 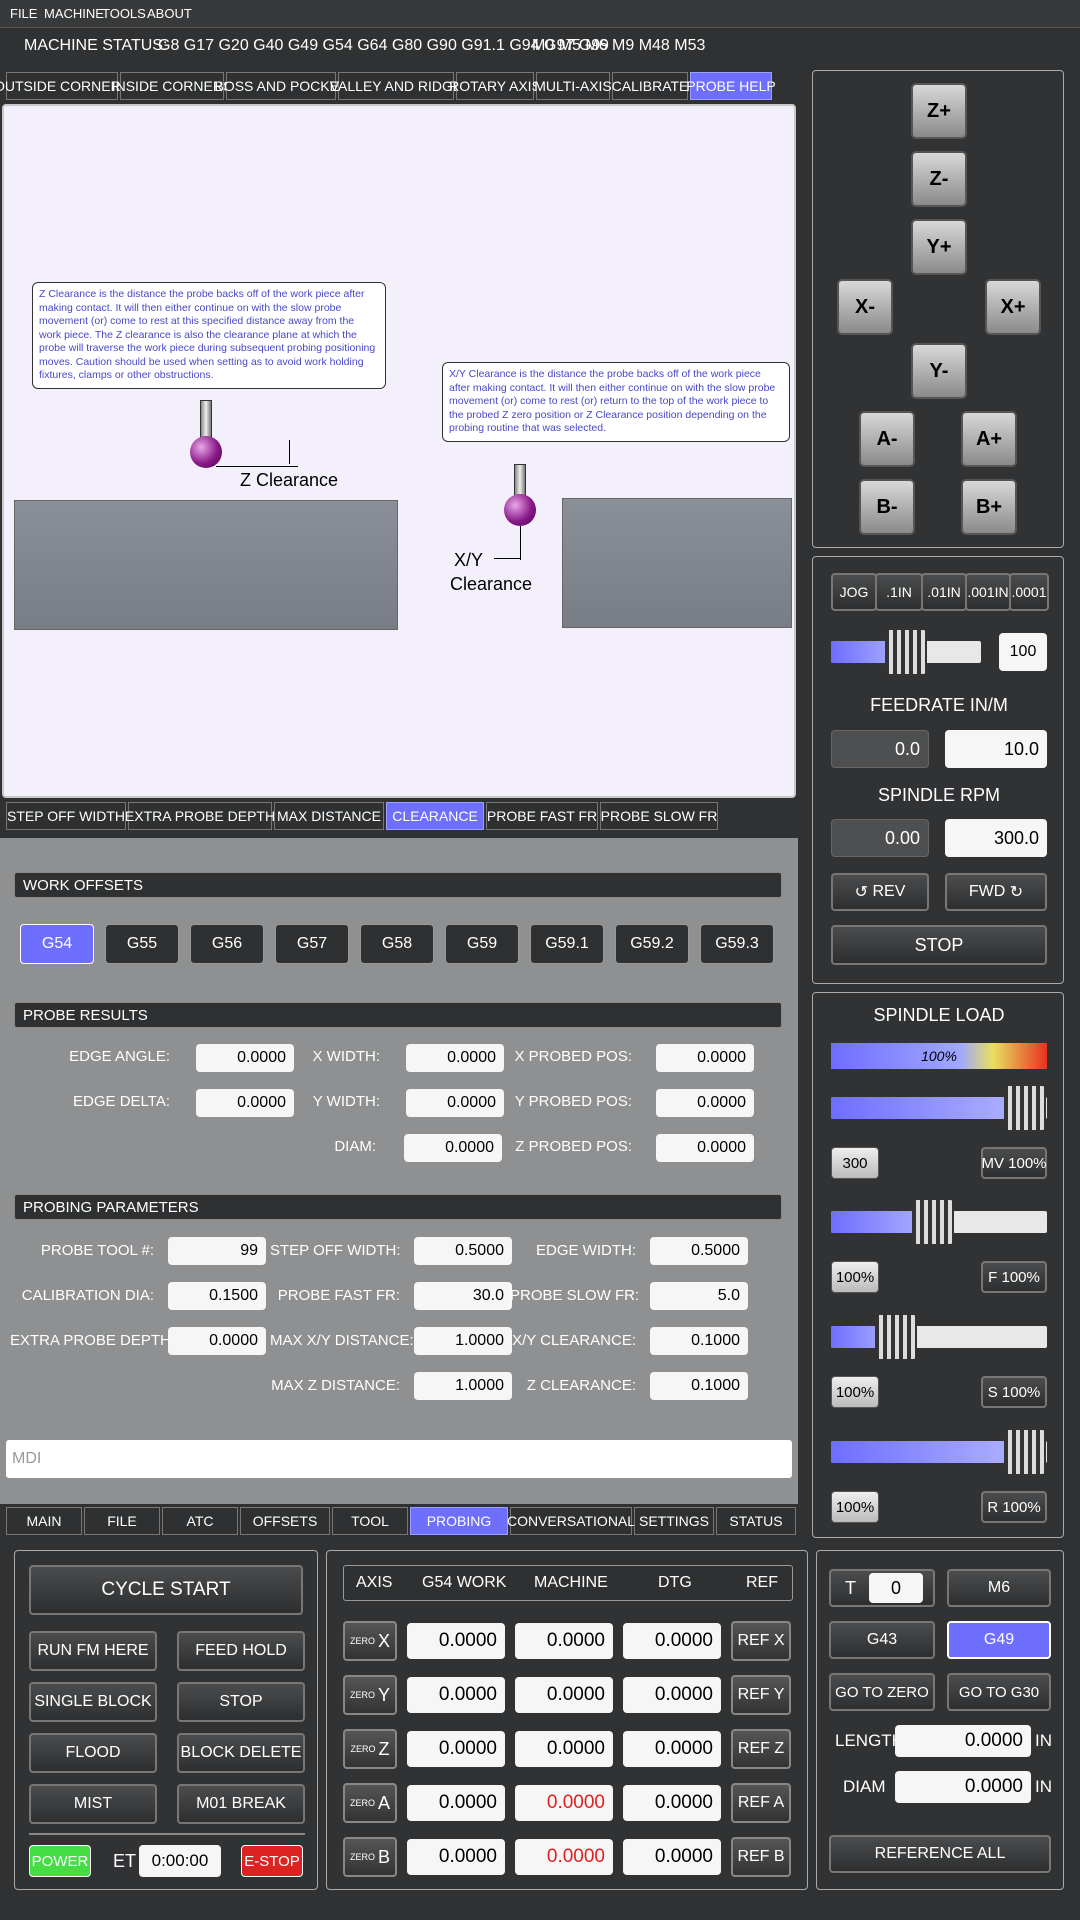 I want to click on estop-button: E-STOP, so click(x=272, y=1861).